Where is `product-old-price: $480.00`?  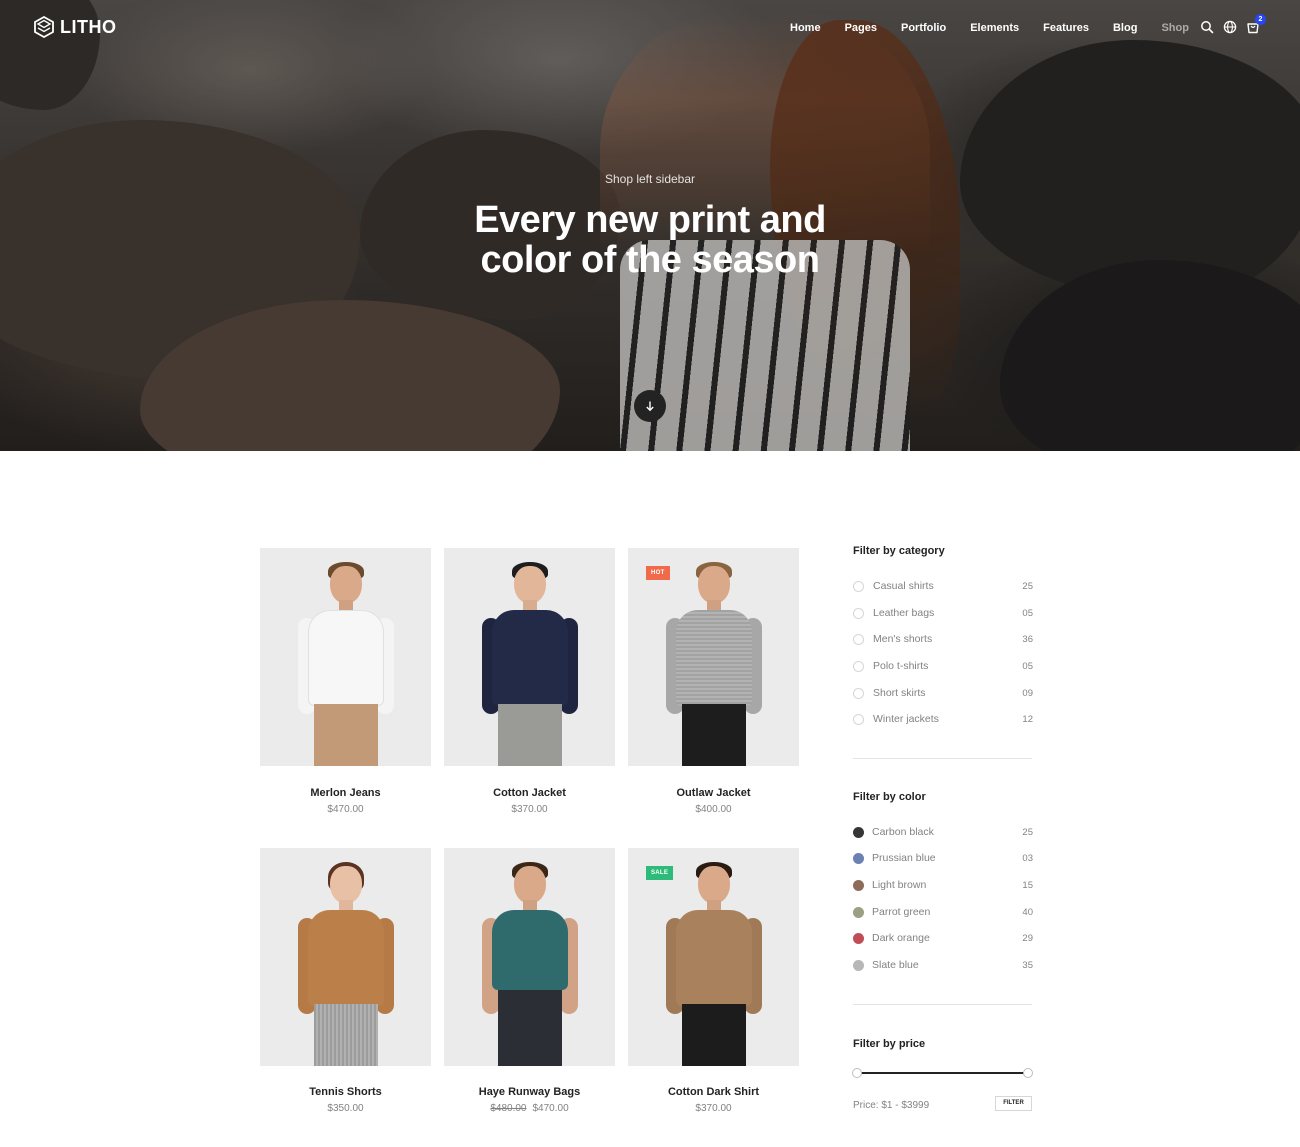
product-old-price: $480.00 is located at coordinates (508, 1108).